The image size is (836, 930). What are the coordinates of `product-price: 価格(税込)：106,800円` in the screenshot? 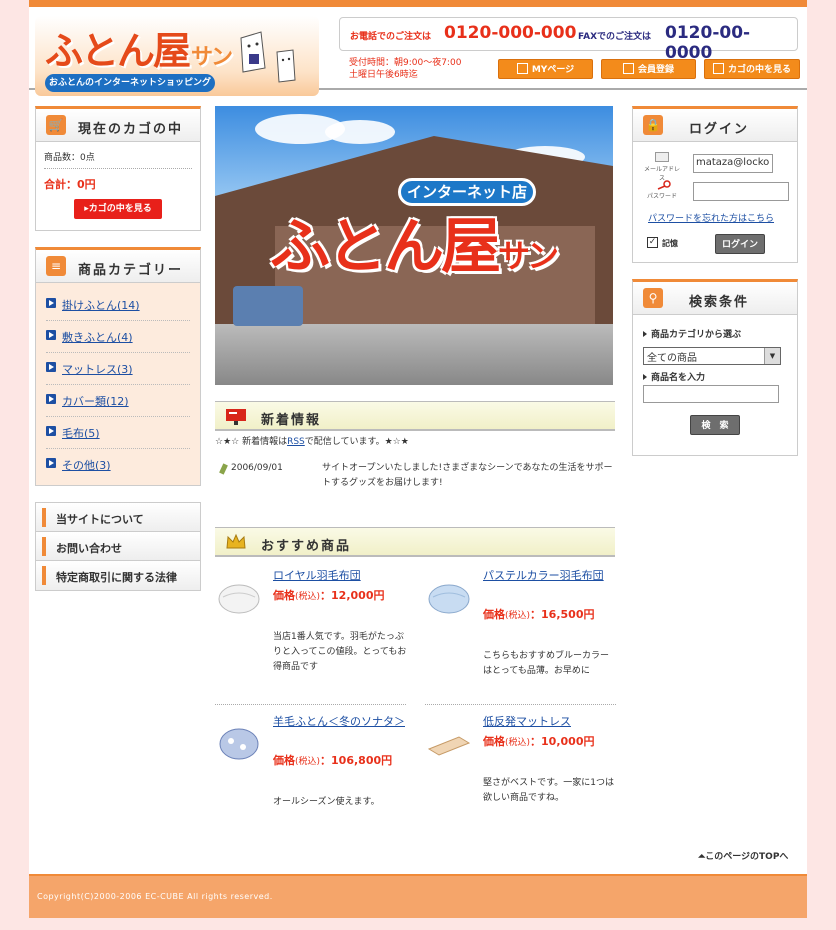 It's located at (333, 760).